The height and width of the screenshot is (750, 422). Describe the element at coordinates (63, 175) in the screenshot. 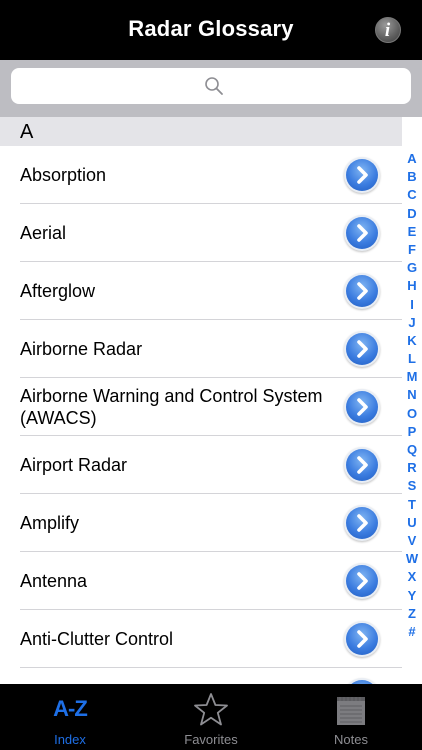

I see `list-item-label: Absorption` at that location.